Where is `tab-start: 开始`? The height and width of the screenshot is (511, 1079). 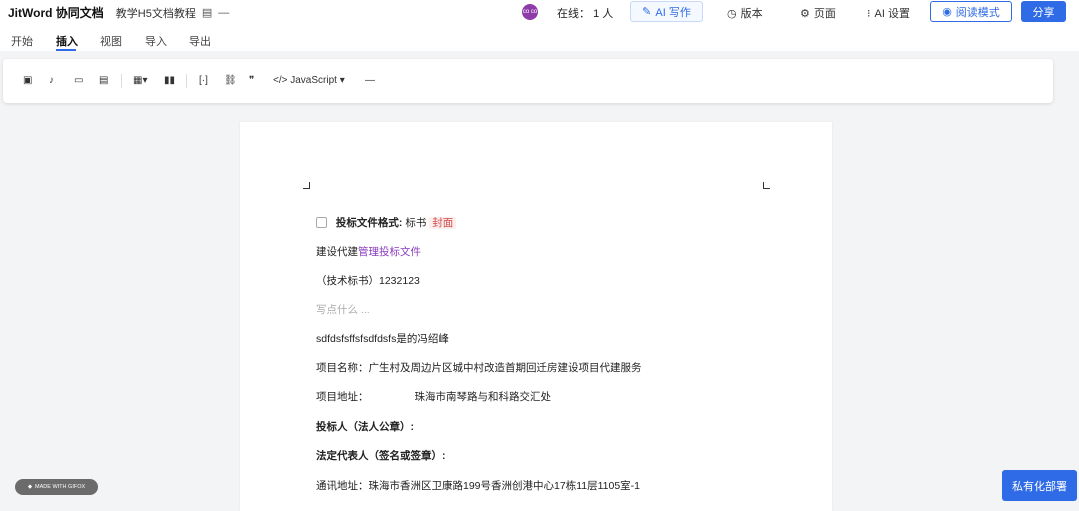
tab-start: 开始 is located at coordinates (22, 41).